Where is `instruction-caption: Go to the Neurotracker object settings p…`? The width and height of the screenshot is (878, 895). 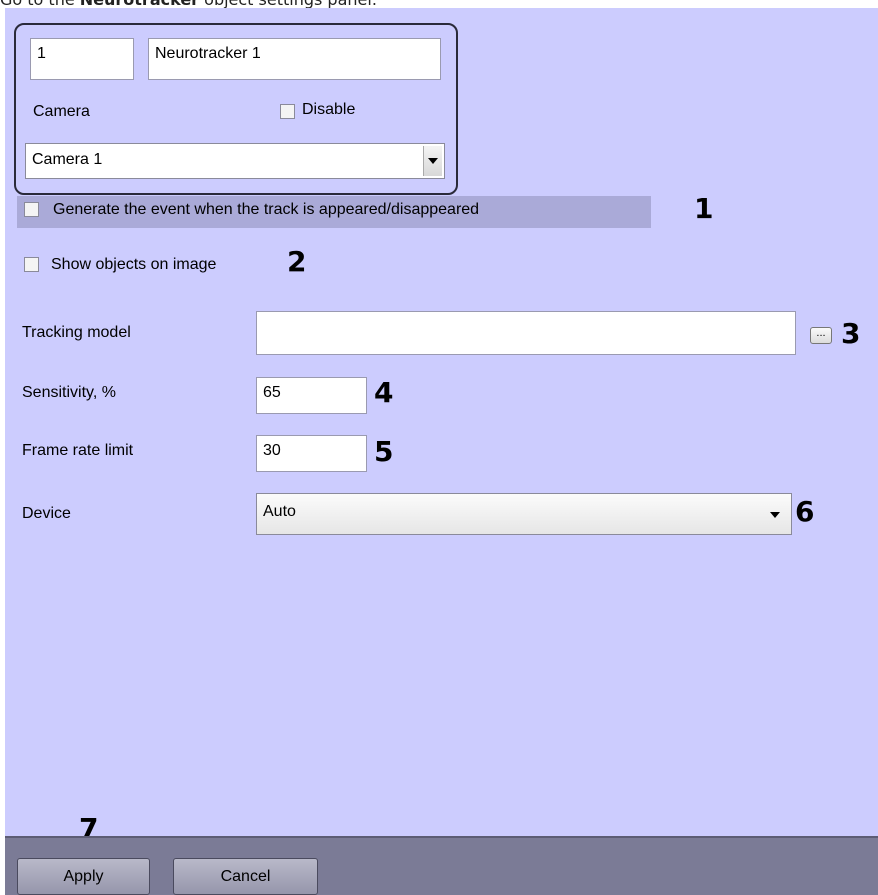 instruction-caption: Go to the Neurotracker object settings p… is located at coordinates (188, 4).